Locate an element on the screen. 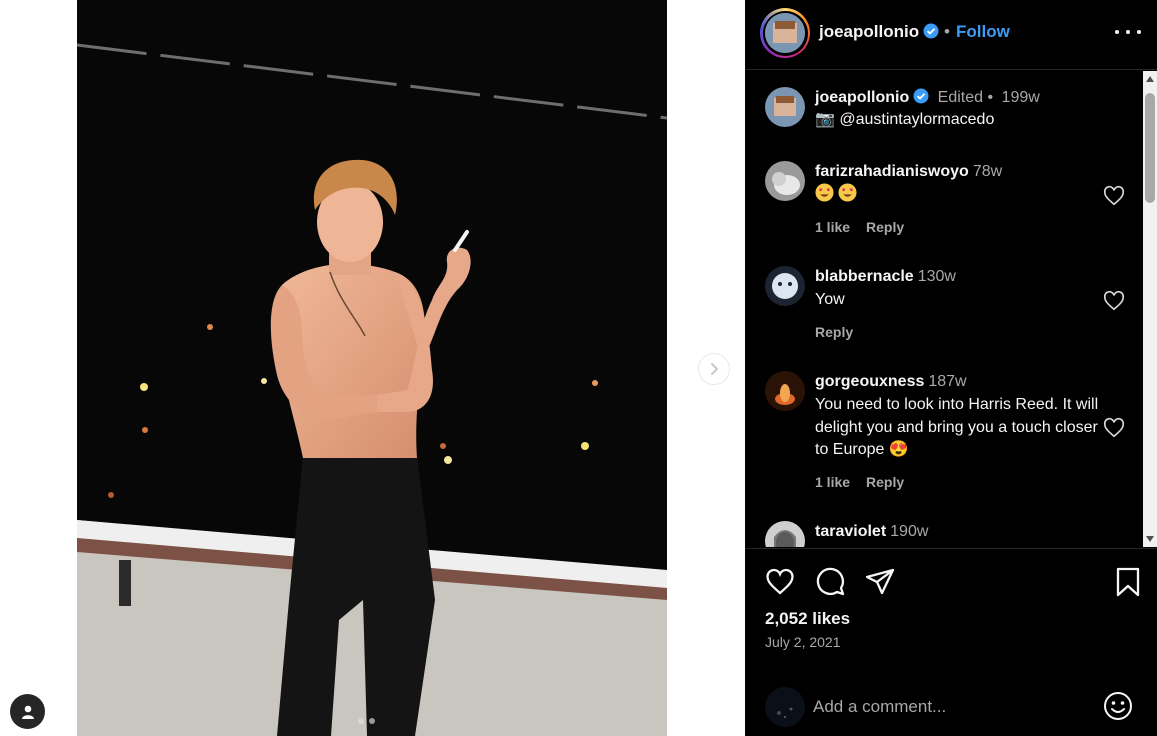 This screenshot has height=736, width=1157. post-date: July 2, 2021 is located at coordinates (803, 642).